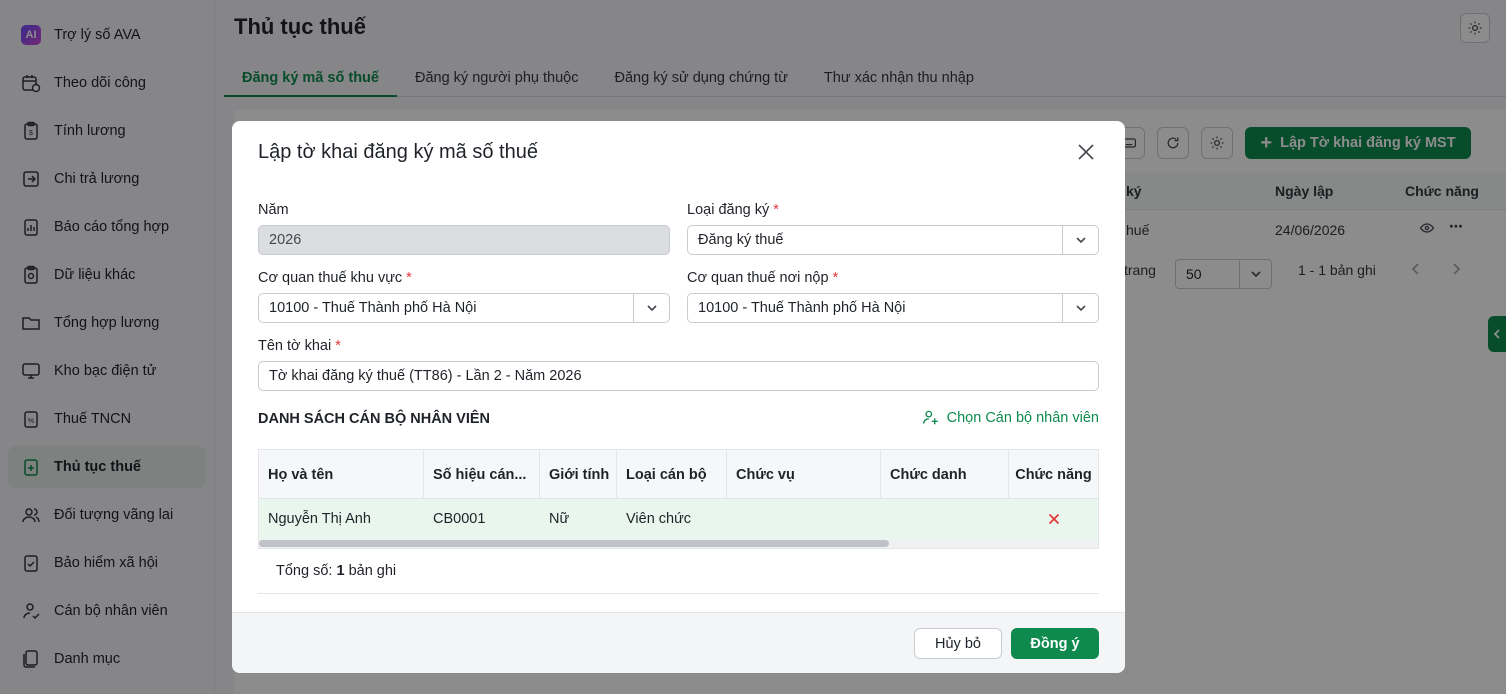 The width and height of the screenshot is (1506, 694). What do you see at coordinates (1055, 643) in the screenshot?
I see `confirm-button: Đồng ý` at bounding box center [1055, 643].